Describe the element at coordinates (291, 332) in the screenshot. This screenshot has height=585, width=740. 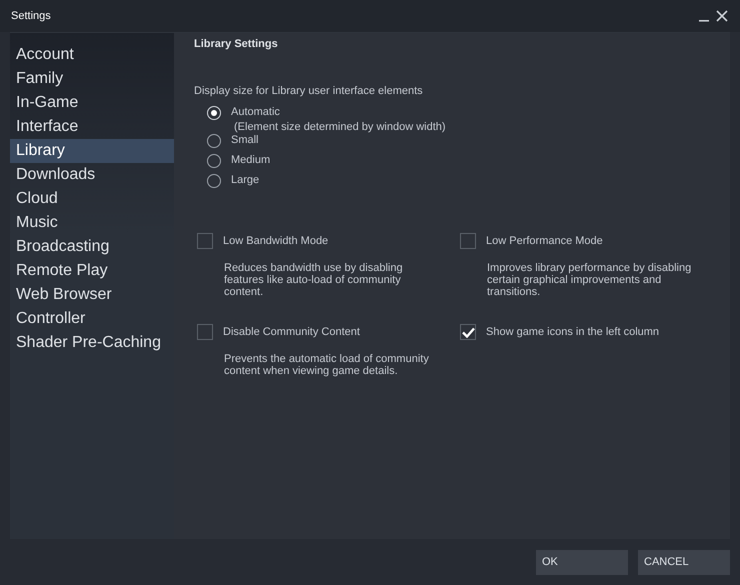
I see `checkbox-label: Disable Community Content` at that location.